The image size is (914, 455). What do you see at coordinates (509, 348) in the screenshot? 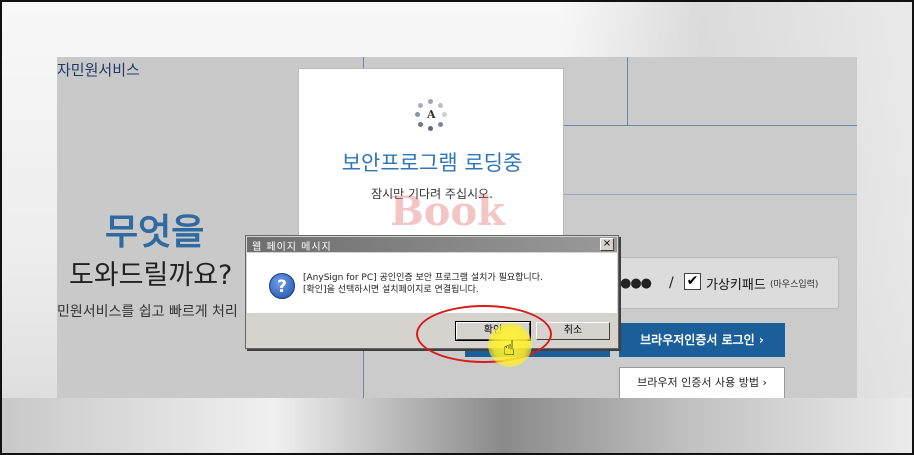
I see `hand-cursor-icon: ☝` at bounding box center [509, 348].